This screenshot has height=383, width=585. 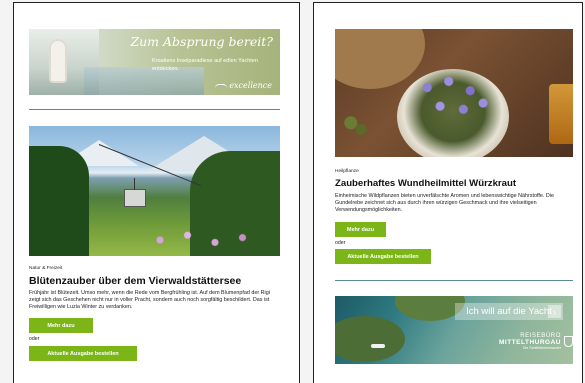 I want to click on yacht-cta-button: Ich will auf die Yacht ›, so click(x=509, y=311).